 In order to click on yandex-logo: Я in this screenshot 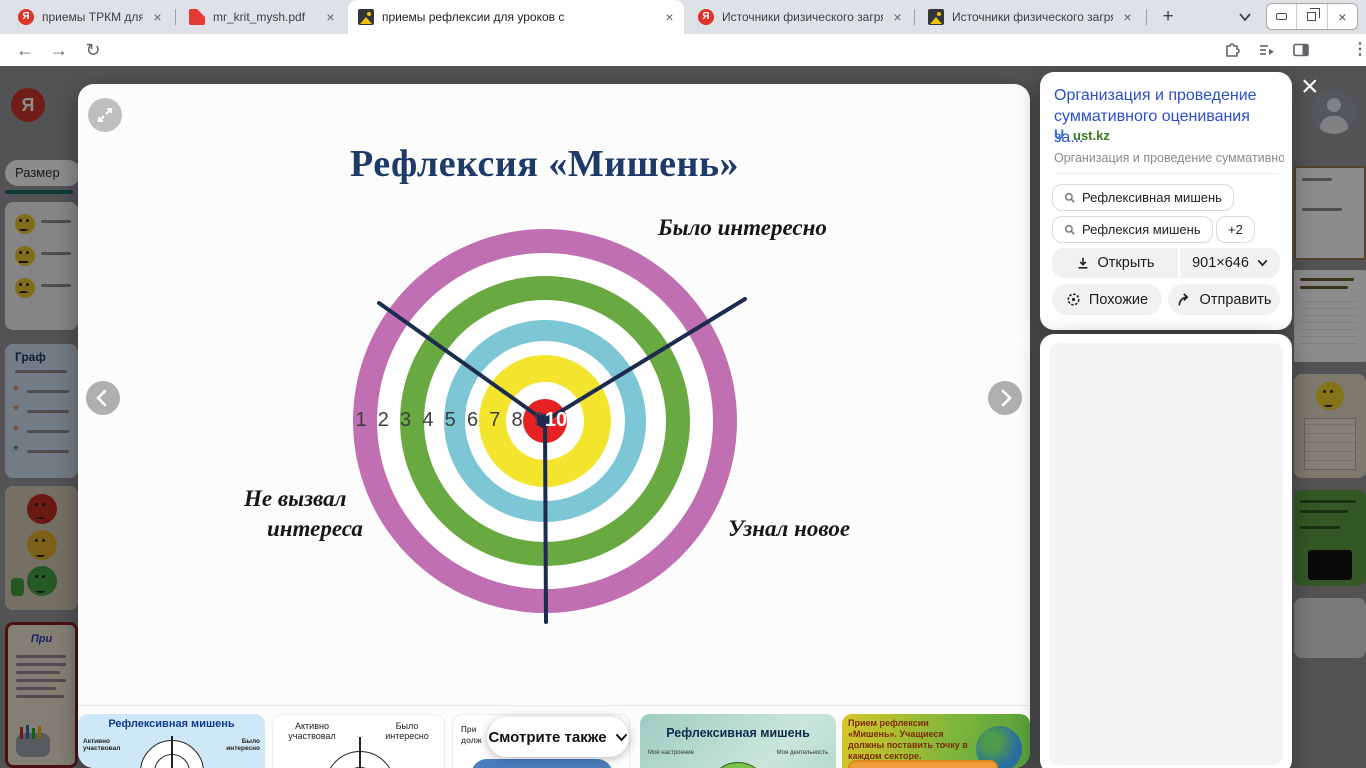, I will do `click(28, 105)`.